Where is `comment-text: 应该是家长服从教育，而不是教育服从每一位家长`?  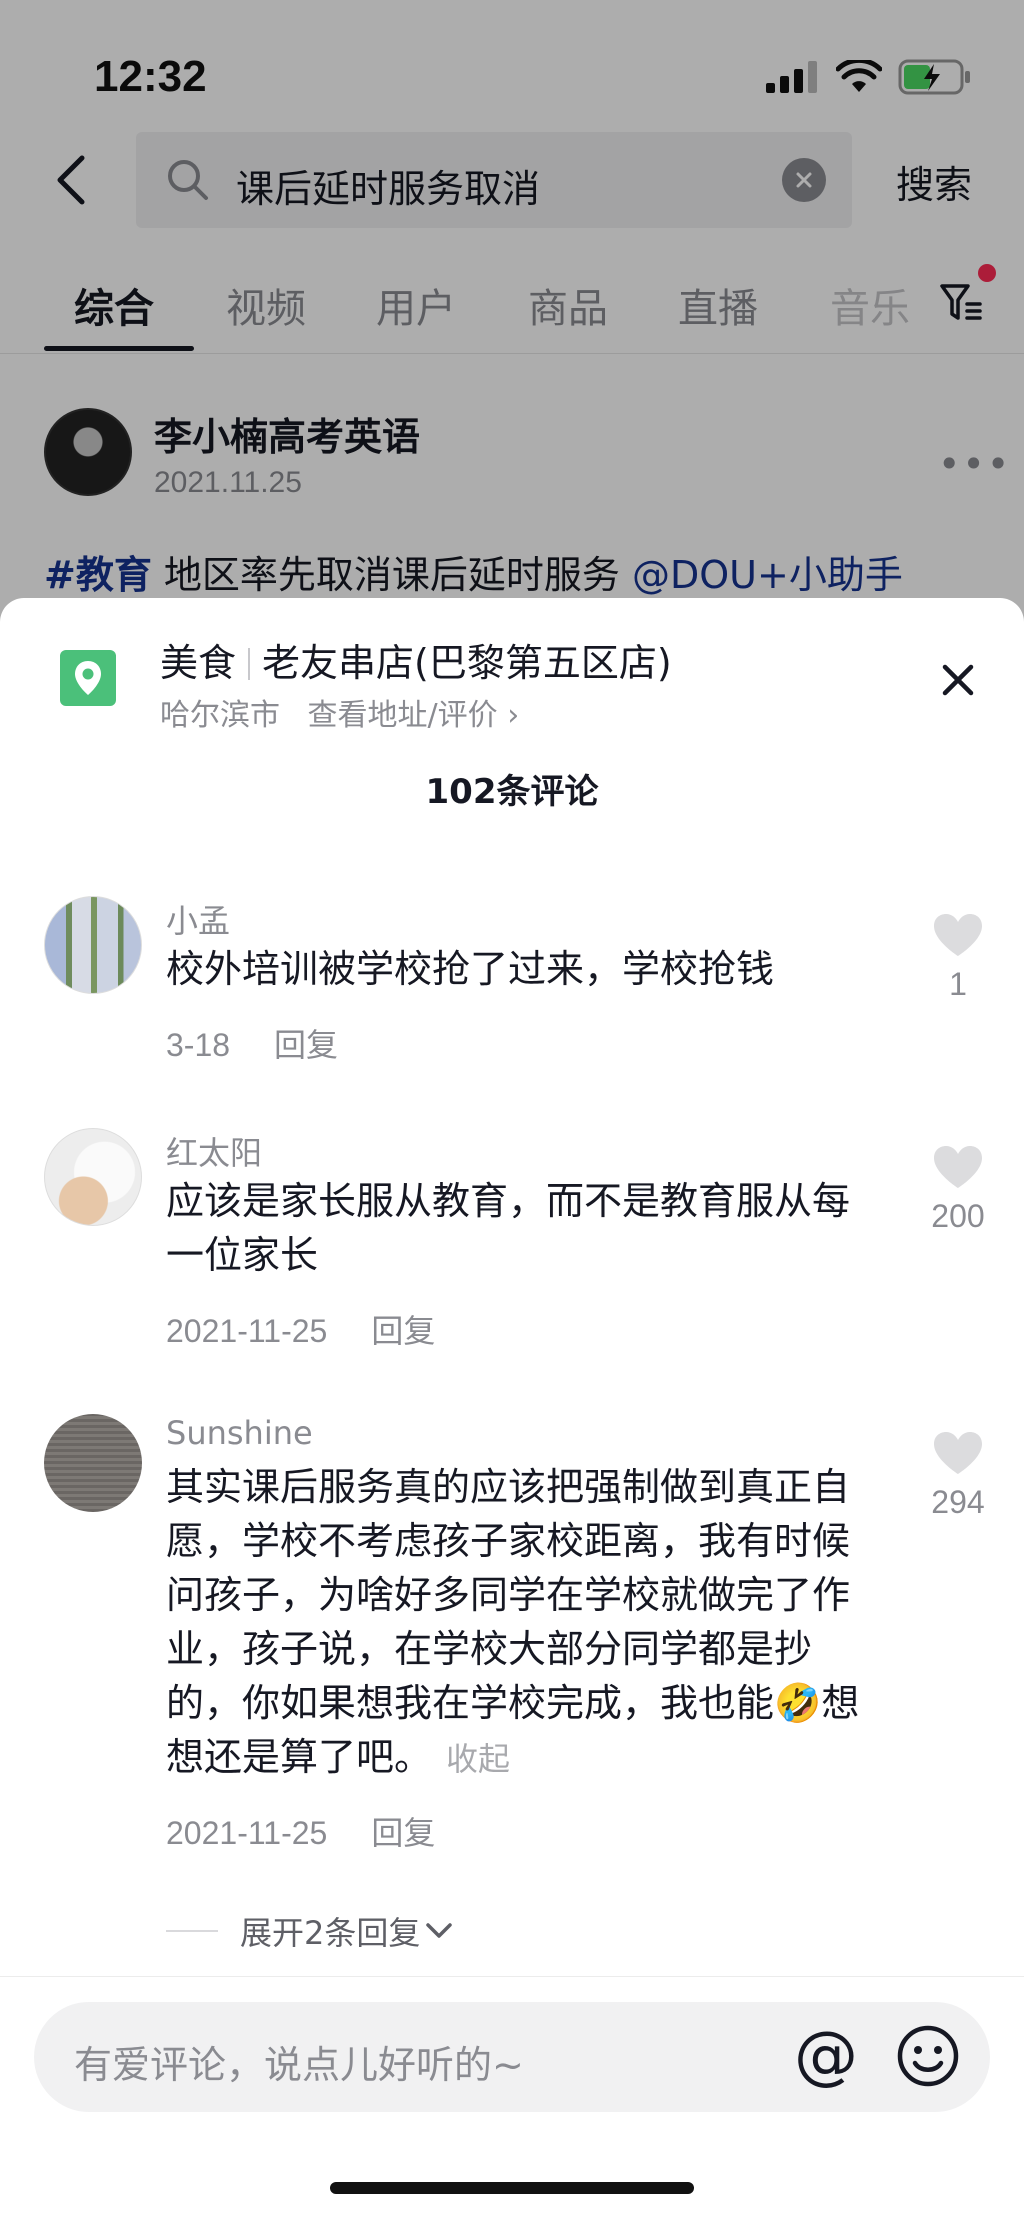
comment-text: 应该是家长服从教育，而不是教育服从每一位家长 is located at coordinates (508, 1228).